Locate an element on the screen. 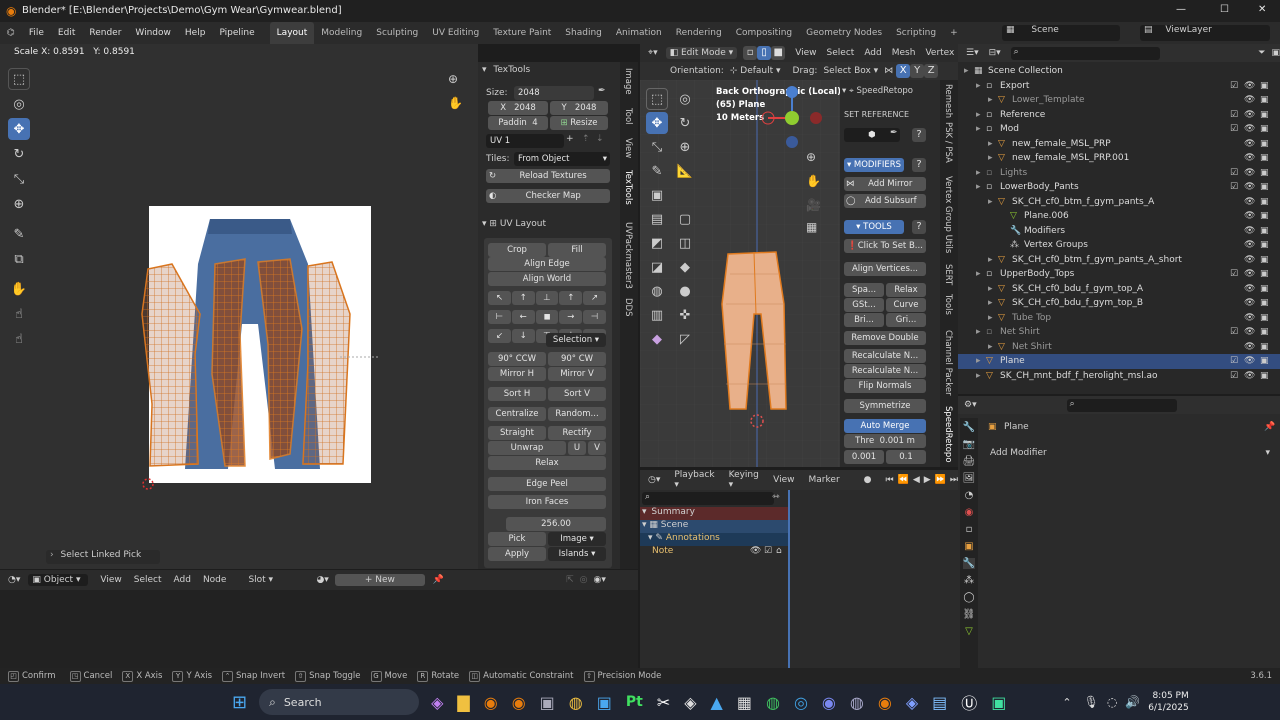 The image size is (1280, 720). axis-y-toggle: Y is located at coordinates (917, 71).